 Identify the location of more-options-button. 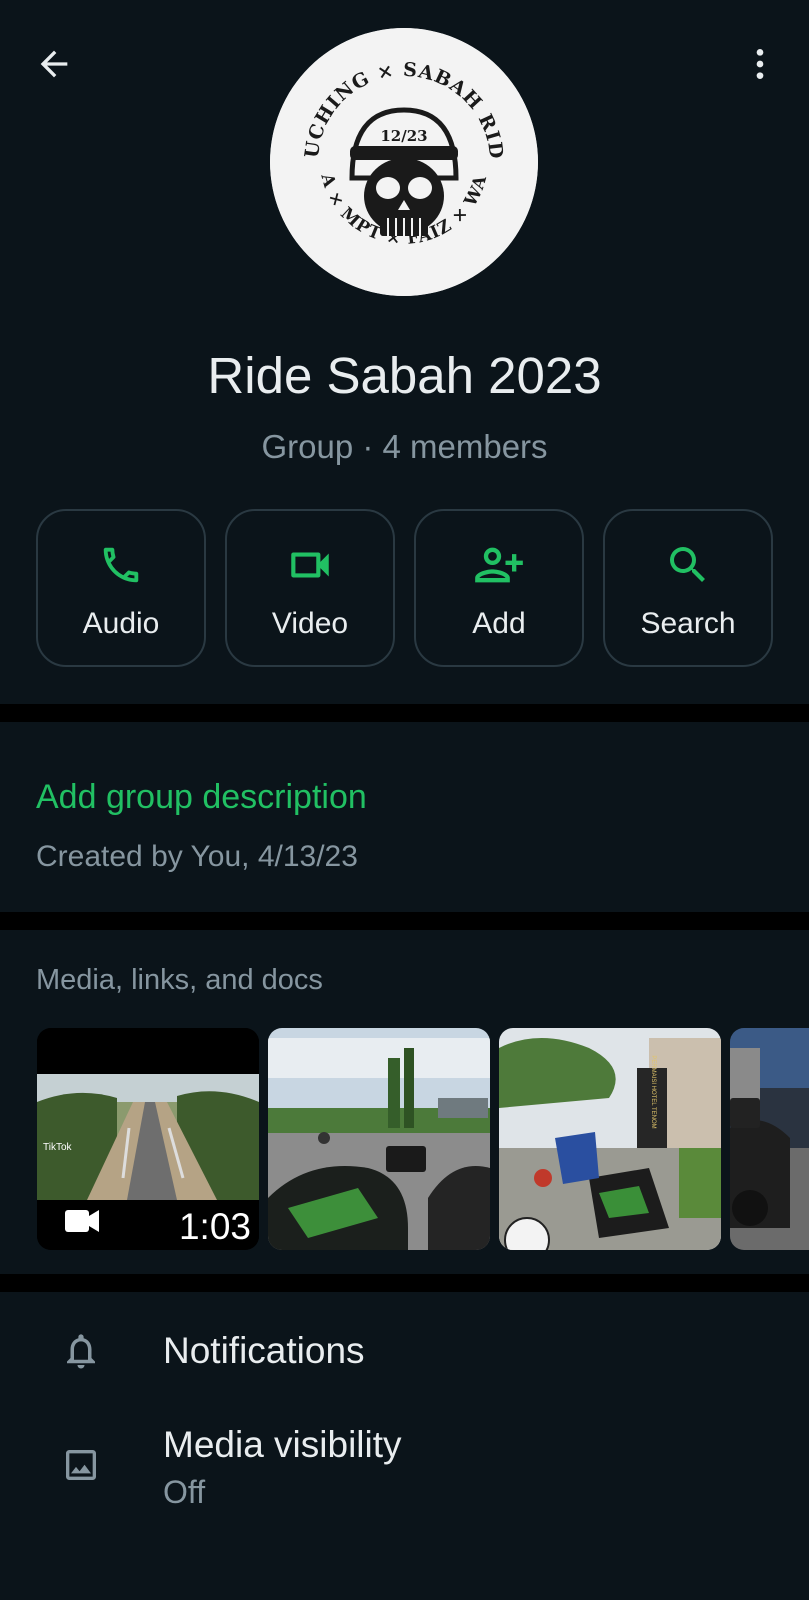
(760, 64).